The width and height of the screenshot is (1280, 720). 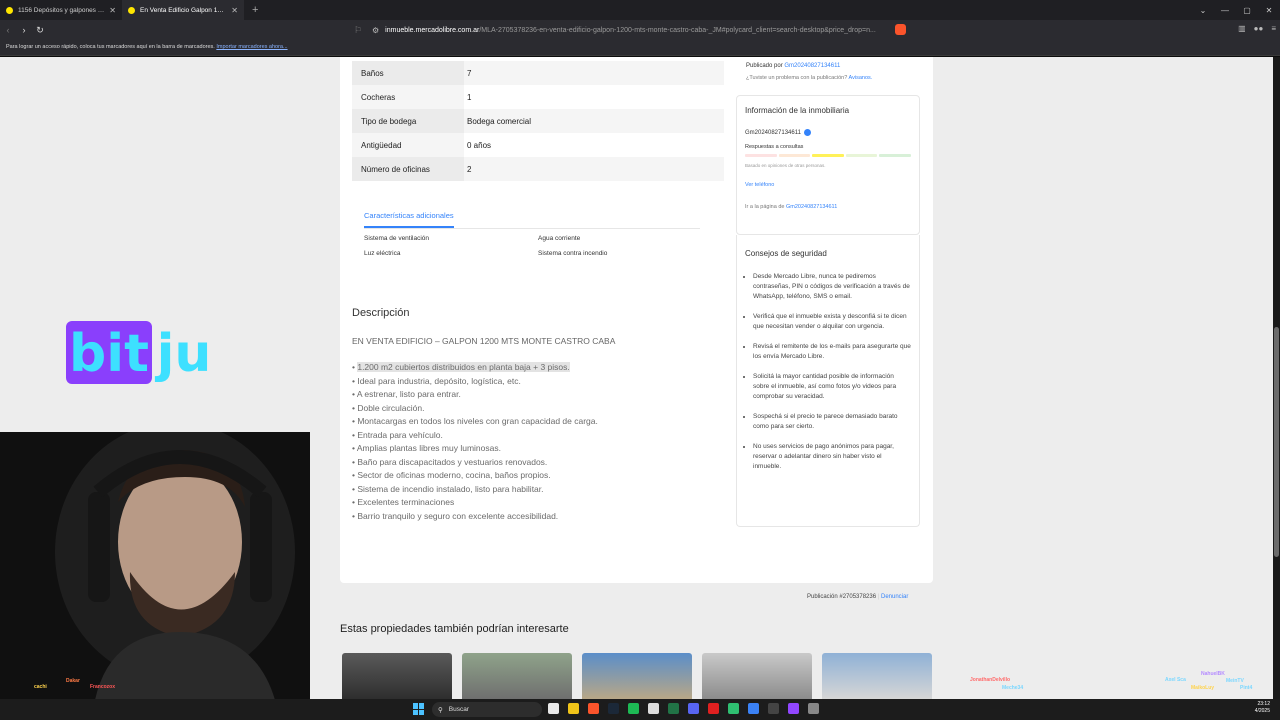 I want to click on feature-item: Agua corriente, so click(x=559, y=238).